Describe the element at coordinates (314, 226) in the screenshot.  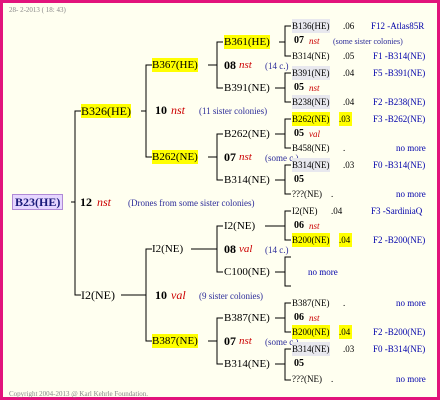
I see `g4-mark-13: nst` at that location.